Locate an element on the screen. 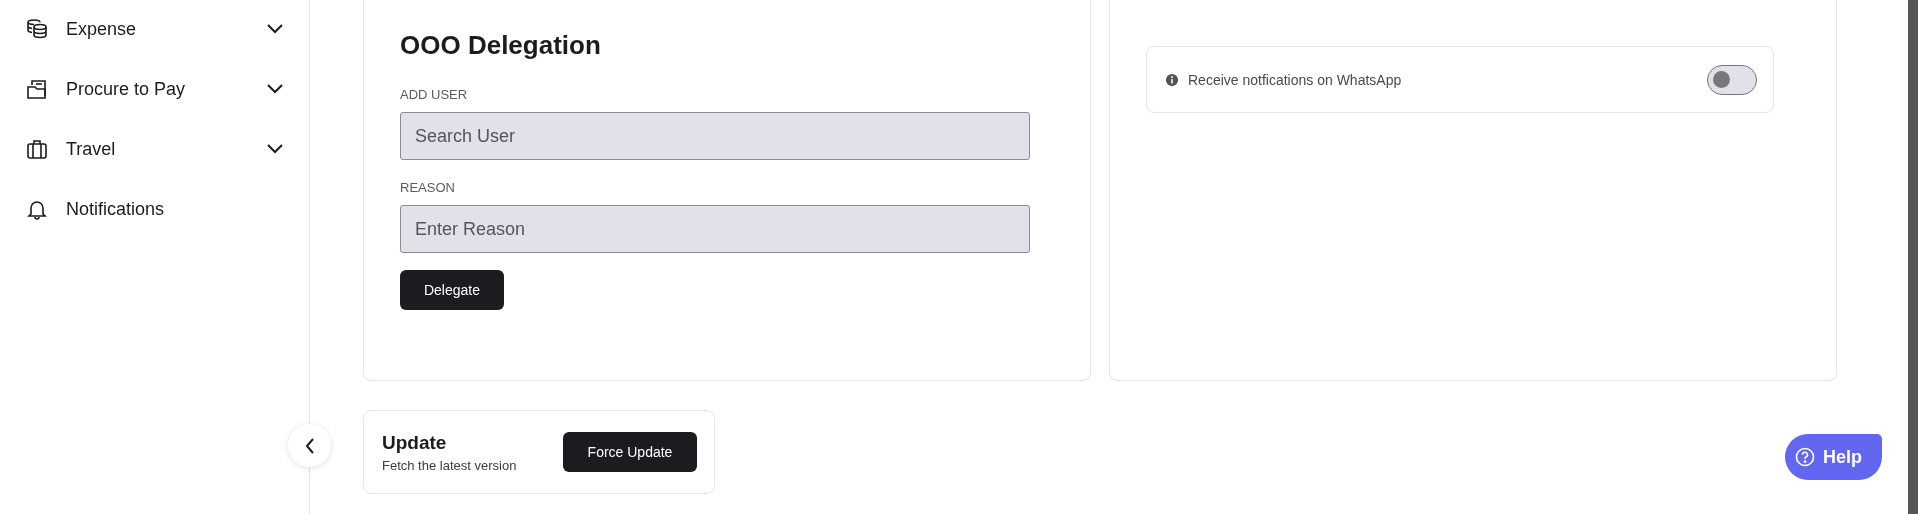 Image resolution: width=1918 pixels, height=514 pixels. force-update-button: Force Update is located at coordinates (630, 452).